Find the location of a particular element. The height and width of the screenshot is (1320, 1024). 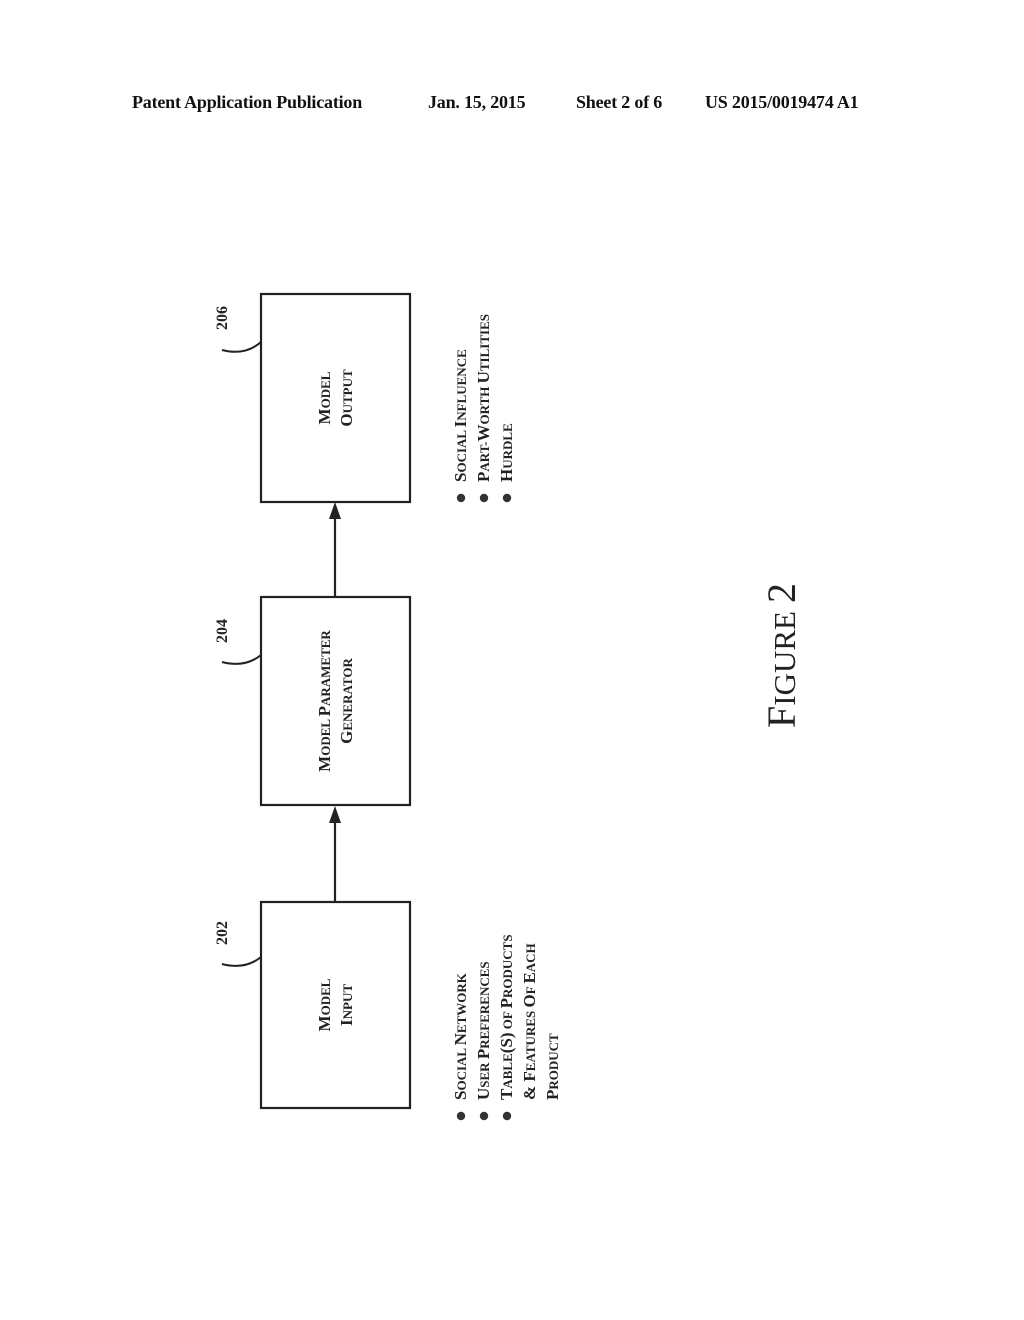

text-fragment: E is located at coordinates (529, 977).